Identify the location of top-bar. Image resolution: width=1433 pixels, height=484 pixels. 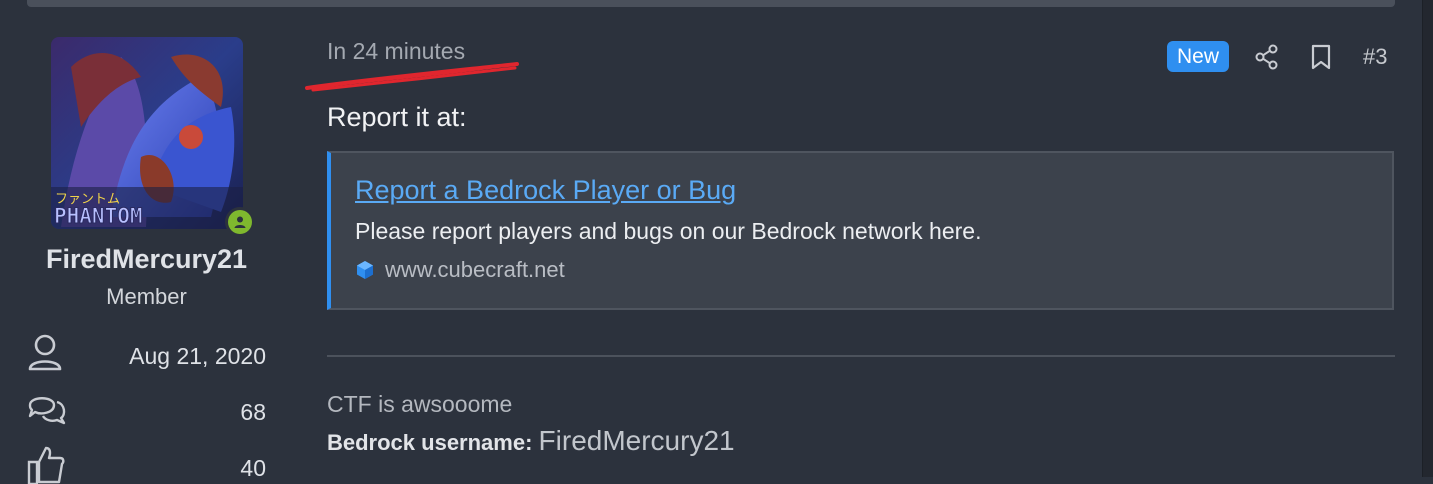
(711, 3).